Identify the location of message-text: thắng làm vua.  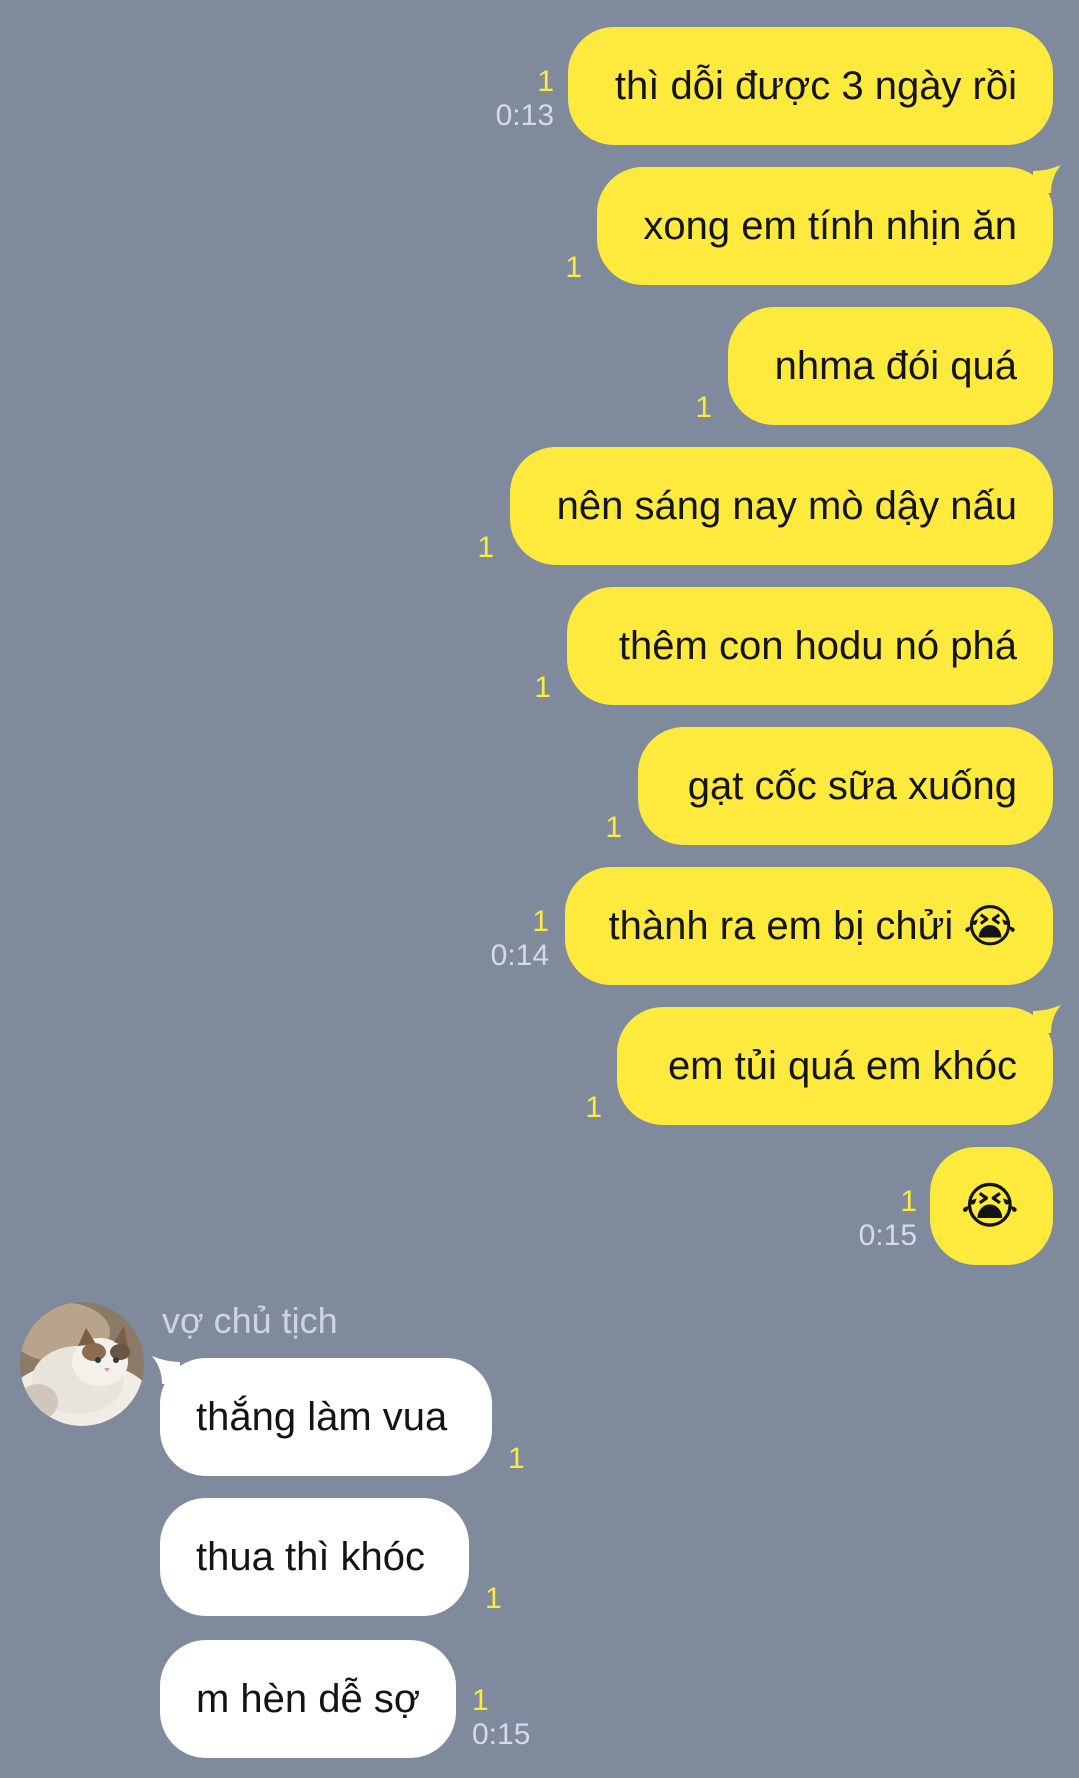
(322, 1416).